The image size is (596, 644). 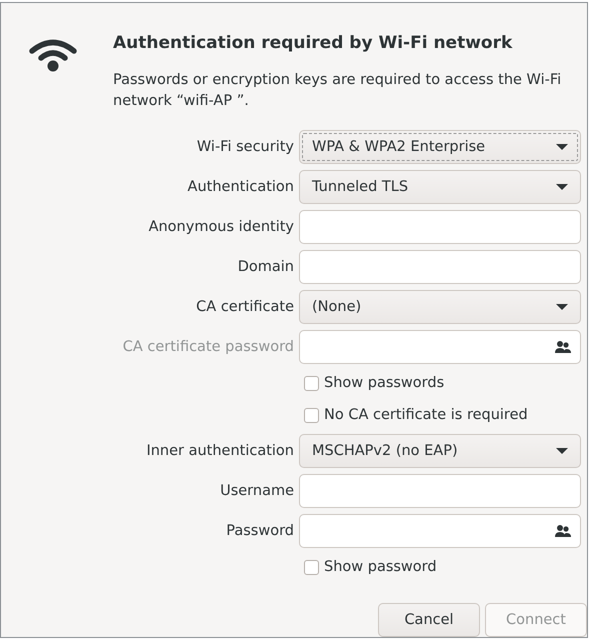 I want to click on wifi-icon, so click(x=53, y=55).